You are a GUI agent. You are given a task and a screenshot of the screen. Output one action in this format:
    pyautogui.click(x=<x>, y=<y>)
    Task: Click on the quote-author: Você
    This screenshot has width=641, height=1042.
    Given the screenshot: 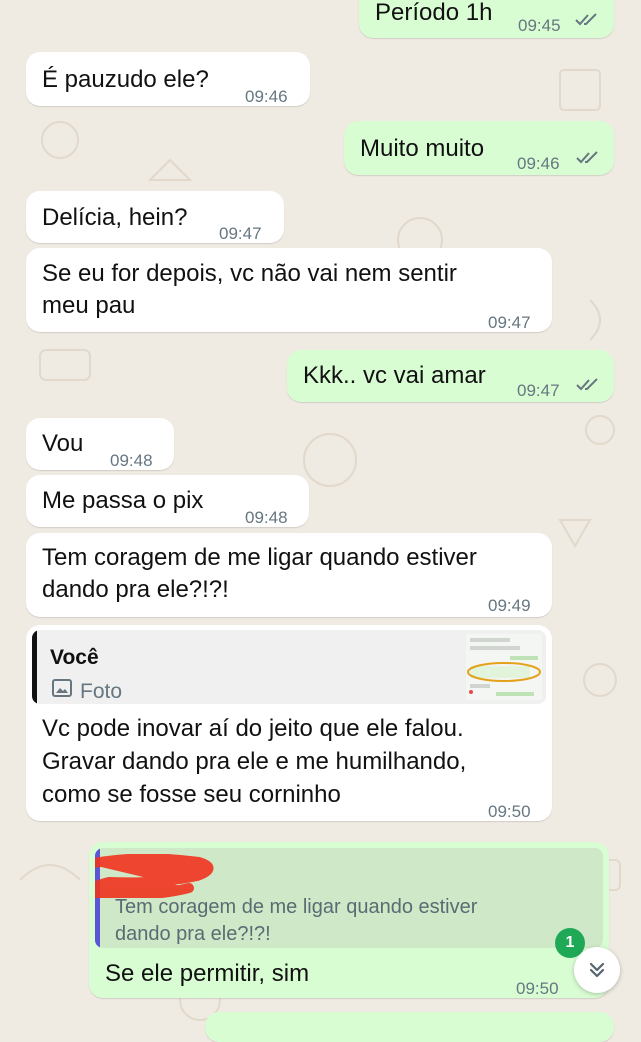 What is the action you would take?
    pyautogui.click(x=74, y=657)
    